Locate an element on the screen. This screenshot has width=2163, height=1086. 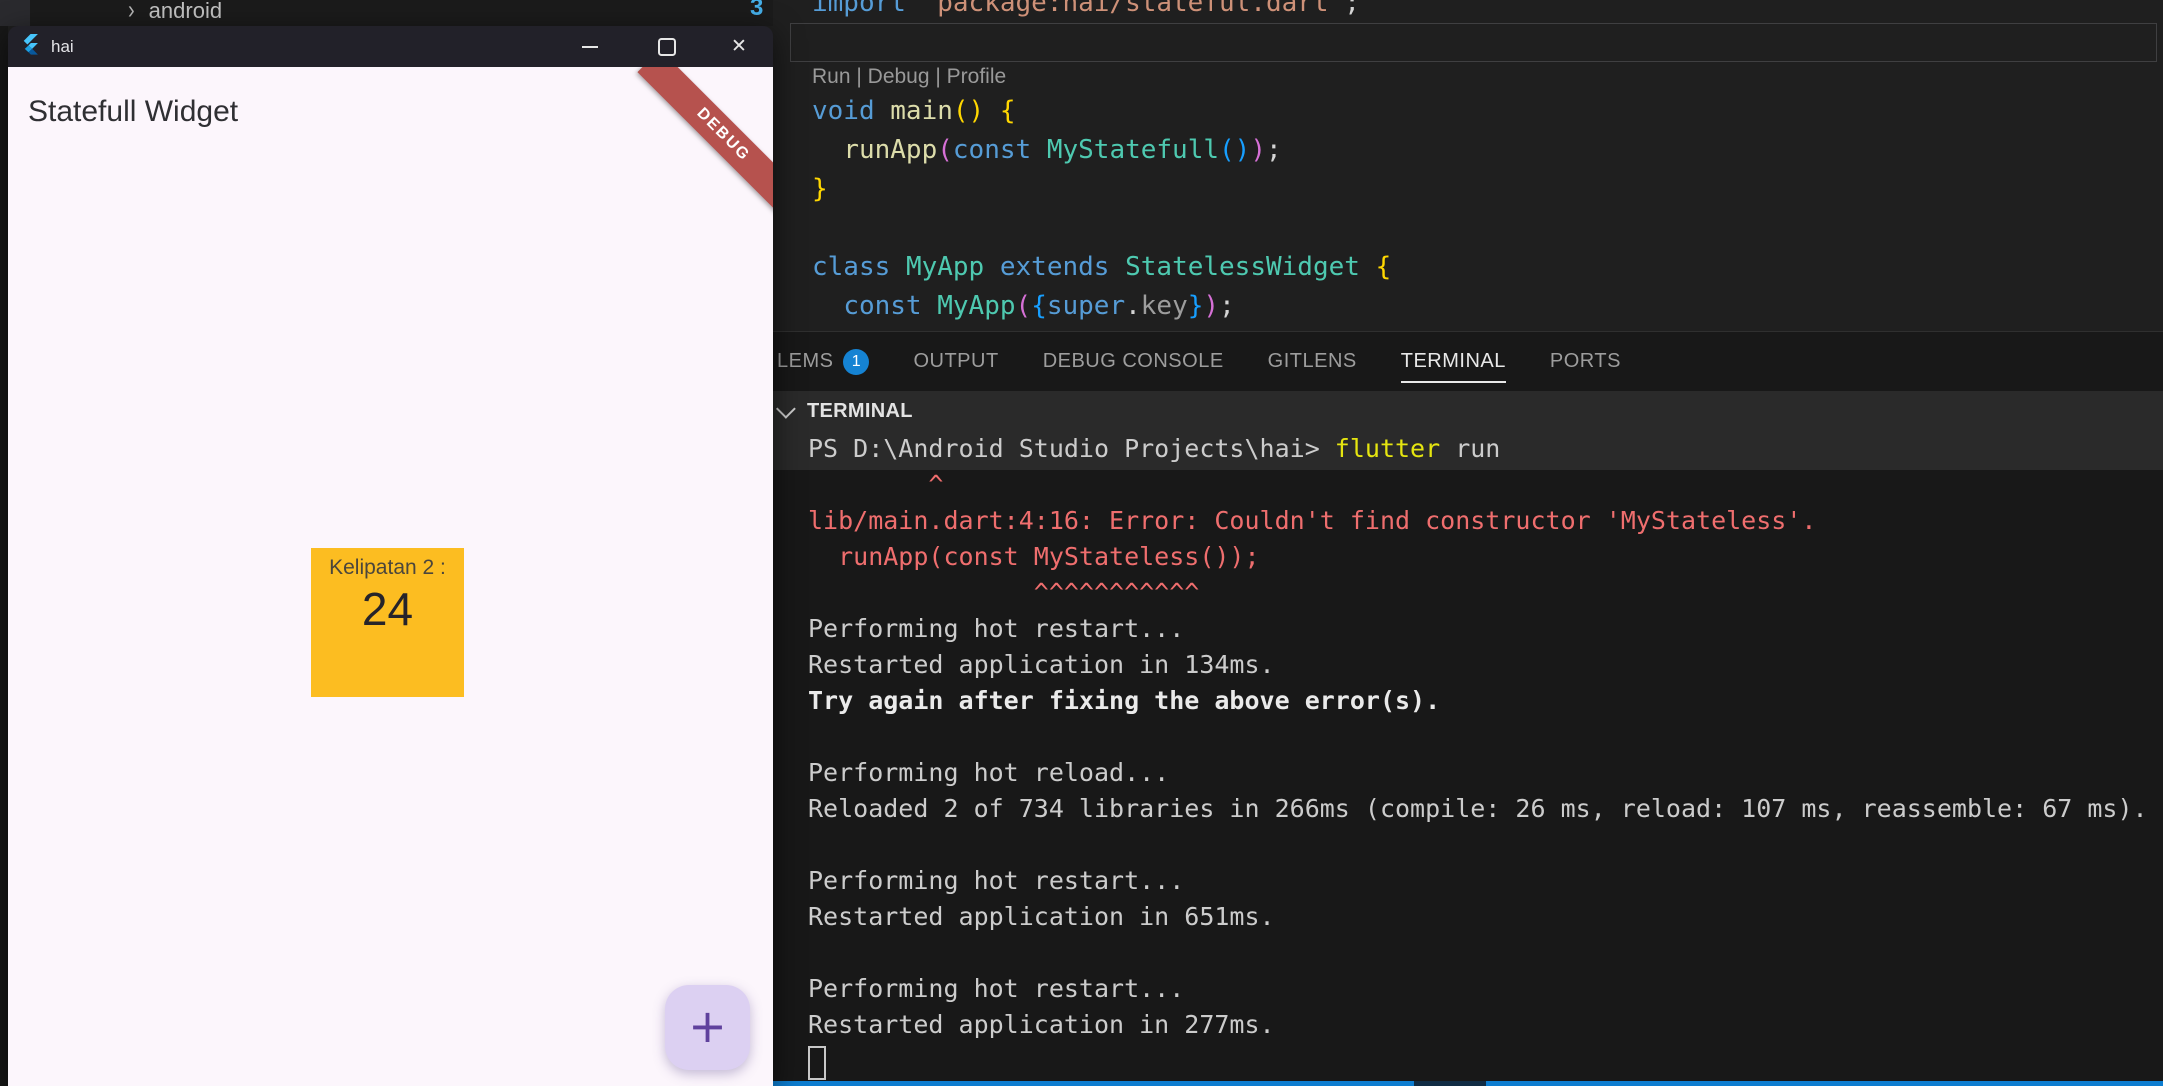
codelens-run-debug-profile: Run | Debug | Profile is located at coordinates (1487, 77).